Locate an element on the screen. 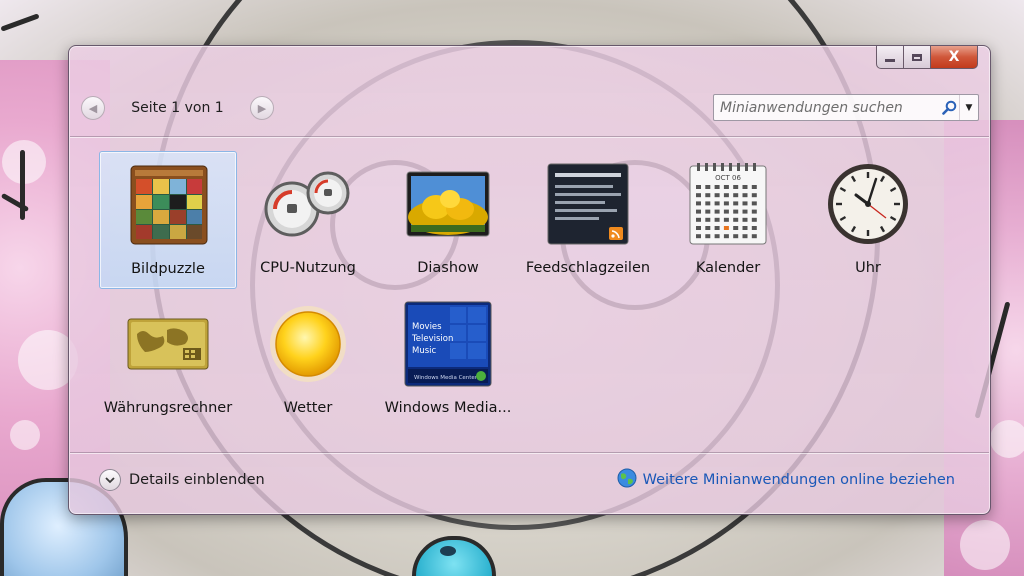  gadget-label: Uhr is located at coordinates (868, 268).